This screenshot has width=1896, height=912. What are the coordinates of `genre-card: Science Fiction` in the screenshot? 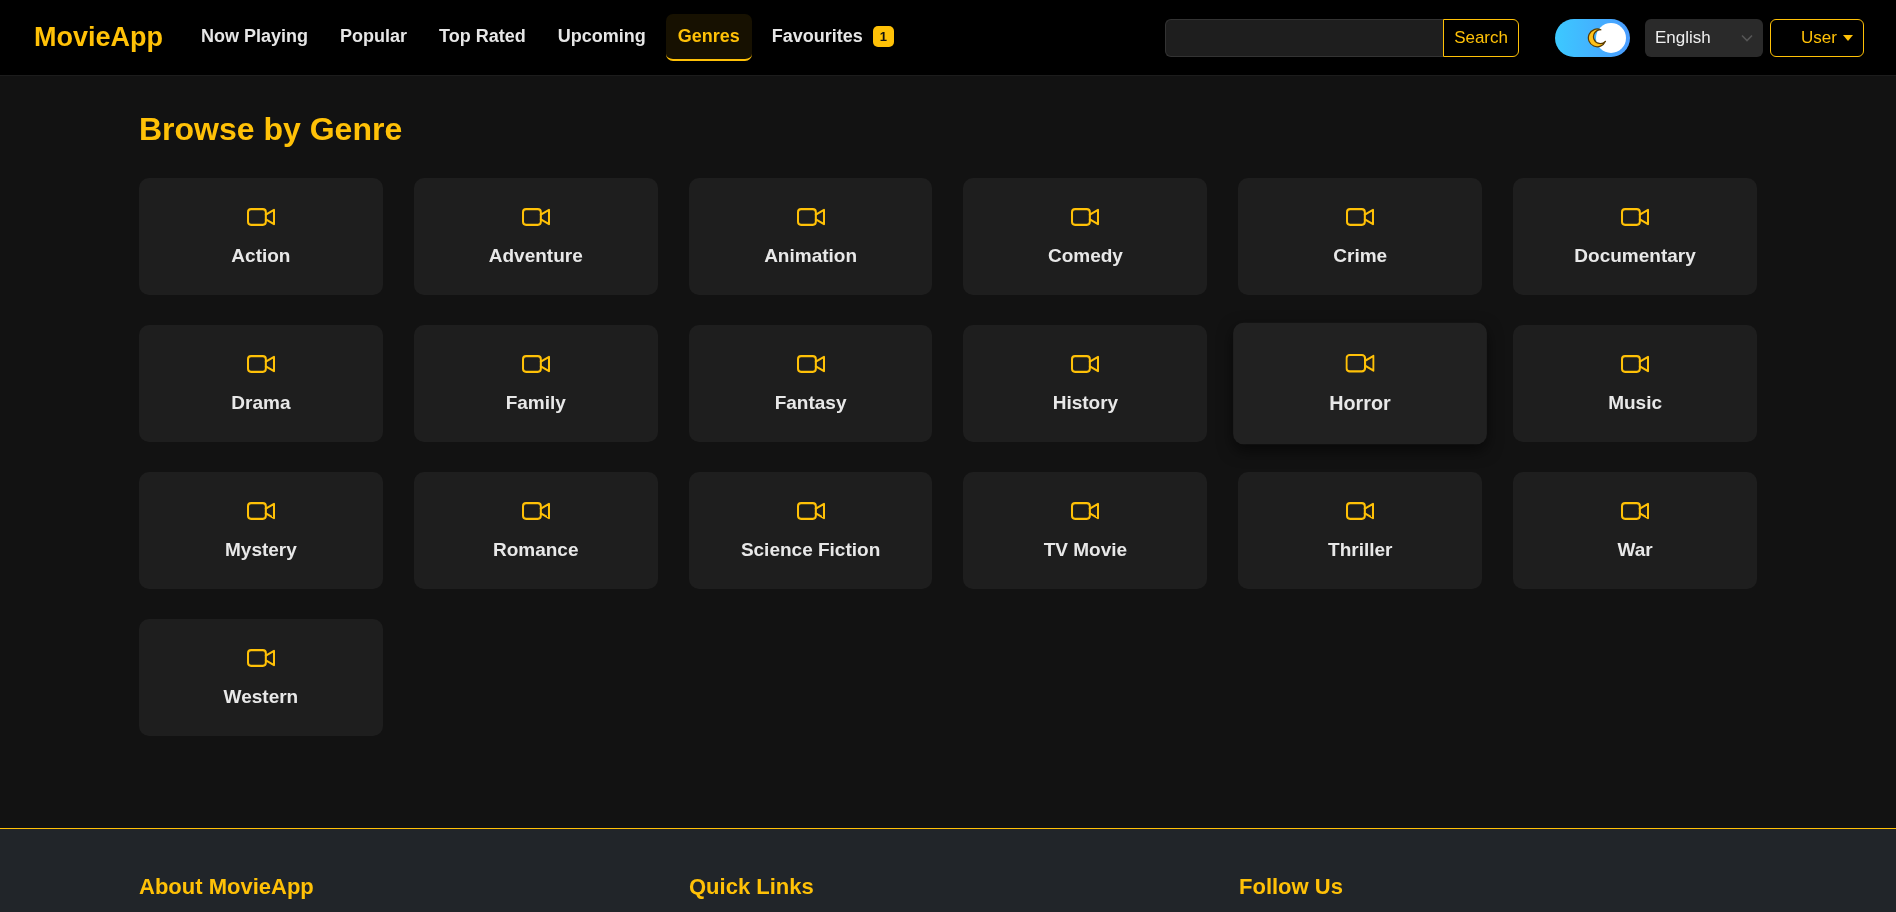 It's located at (810, 530).